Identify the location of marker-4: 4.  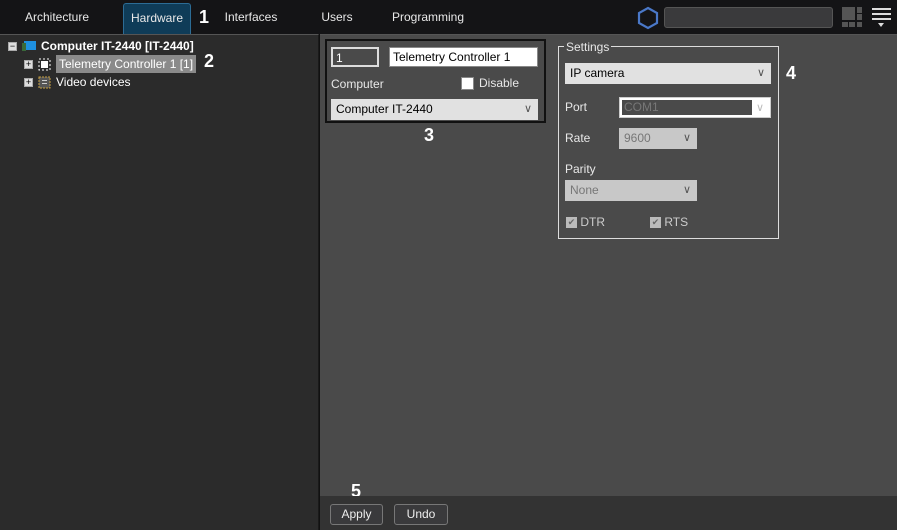
(791, 73).